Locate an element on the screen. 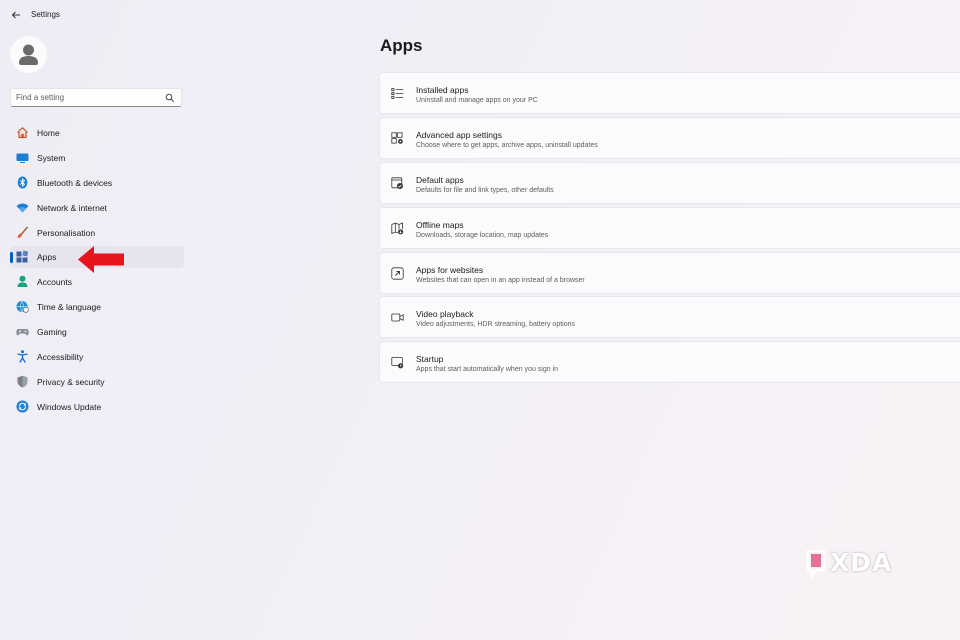 The image size is (960, 640). default-check-icon is located at coordinates (397, 183).